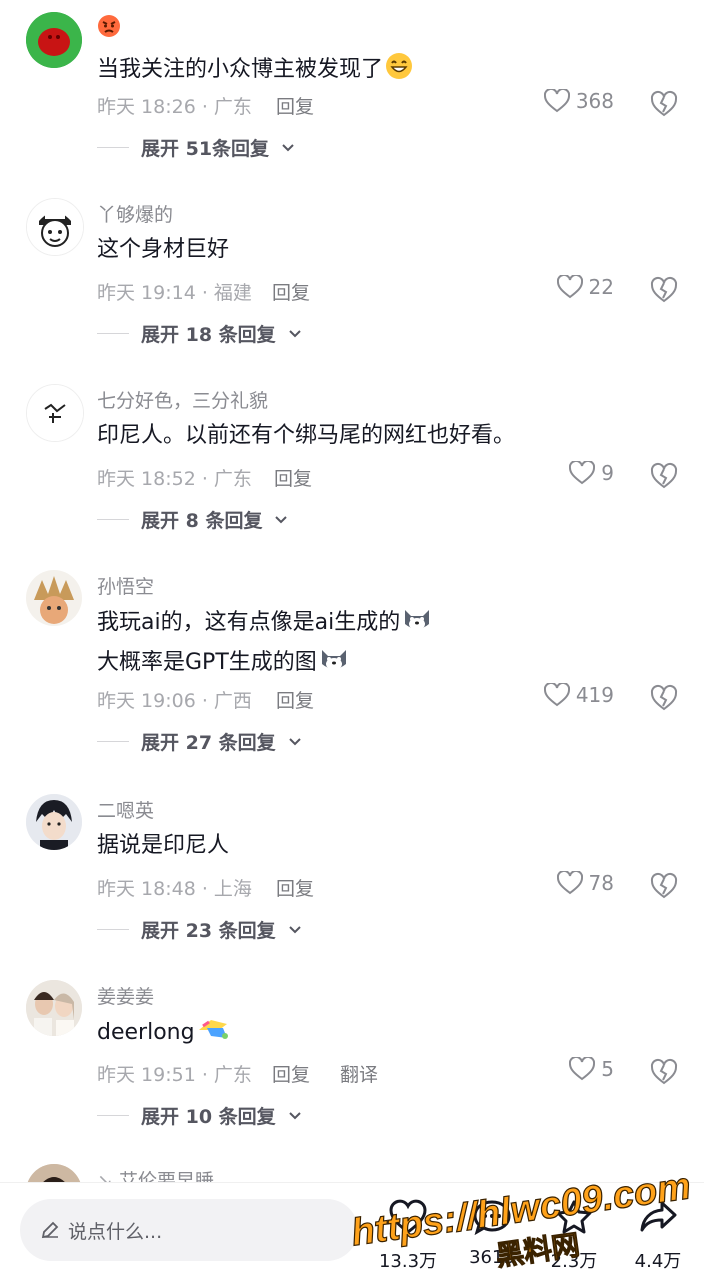 This screenshot has height=1281, width=704. What do you see at coordinates (594, 695) in the screenshot?
I see `like-count: 419` at bounding box center [594, 695].